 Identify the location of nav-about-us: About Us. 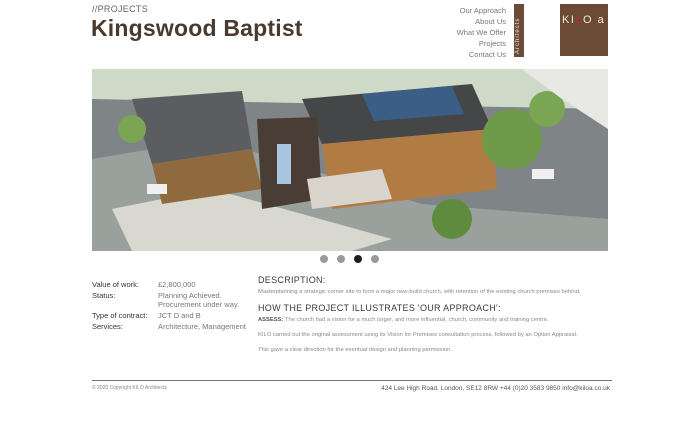
(481, 21).